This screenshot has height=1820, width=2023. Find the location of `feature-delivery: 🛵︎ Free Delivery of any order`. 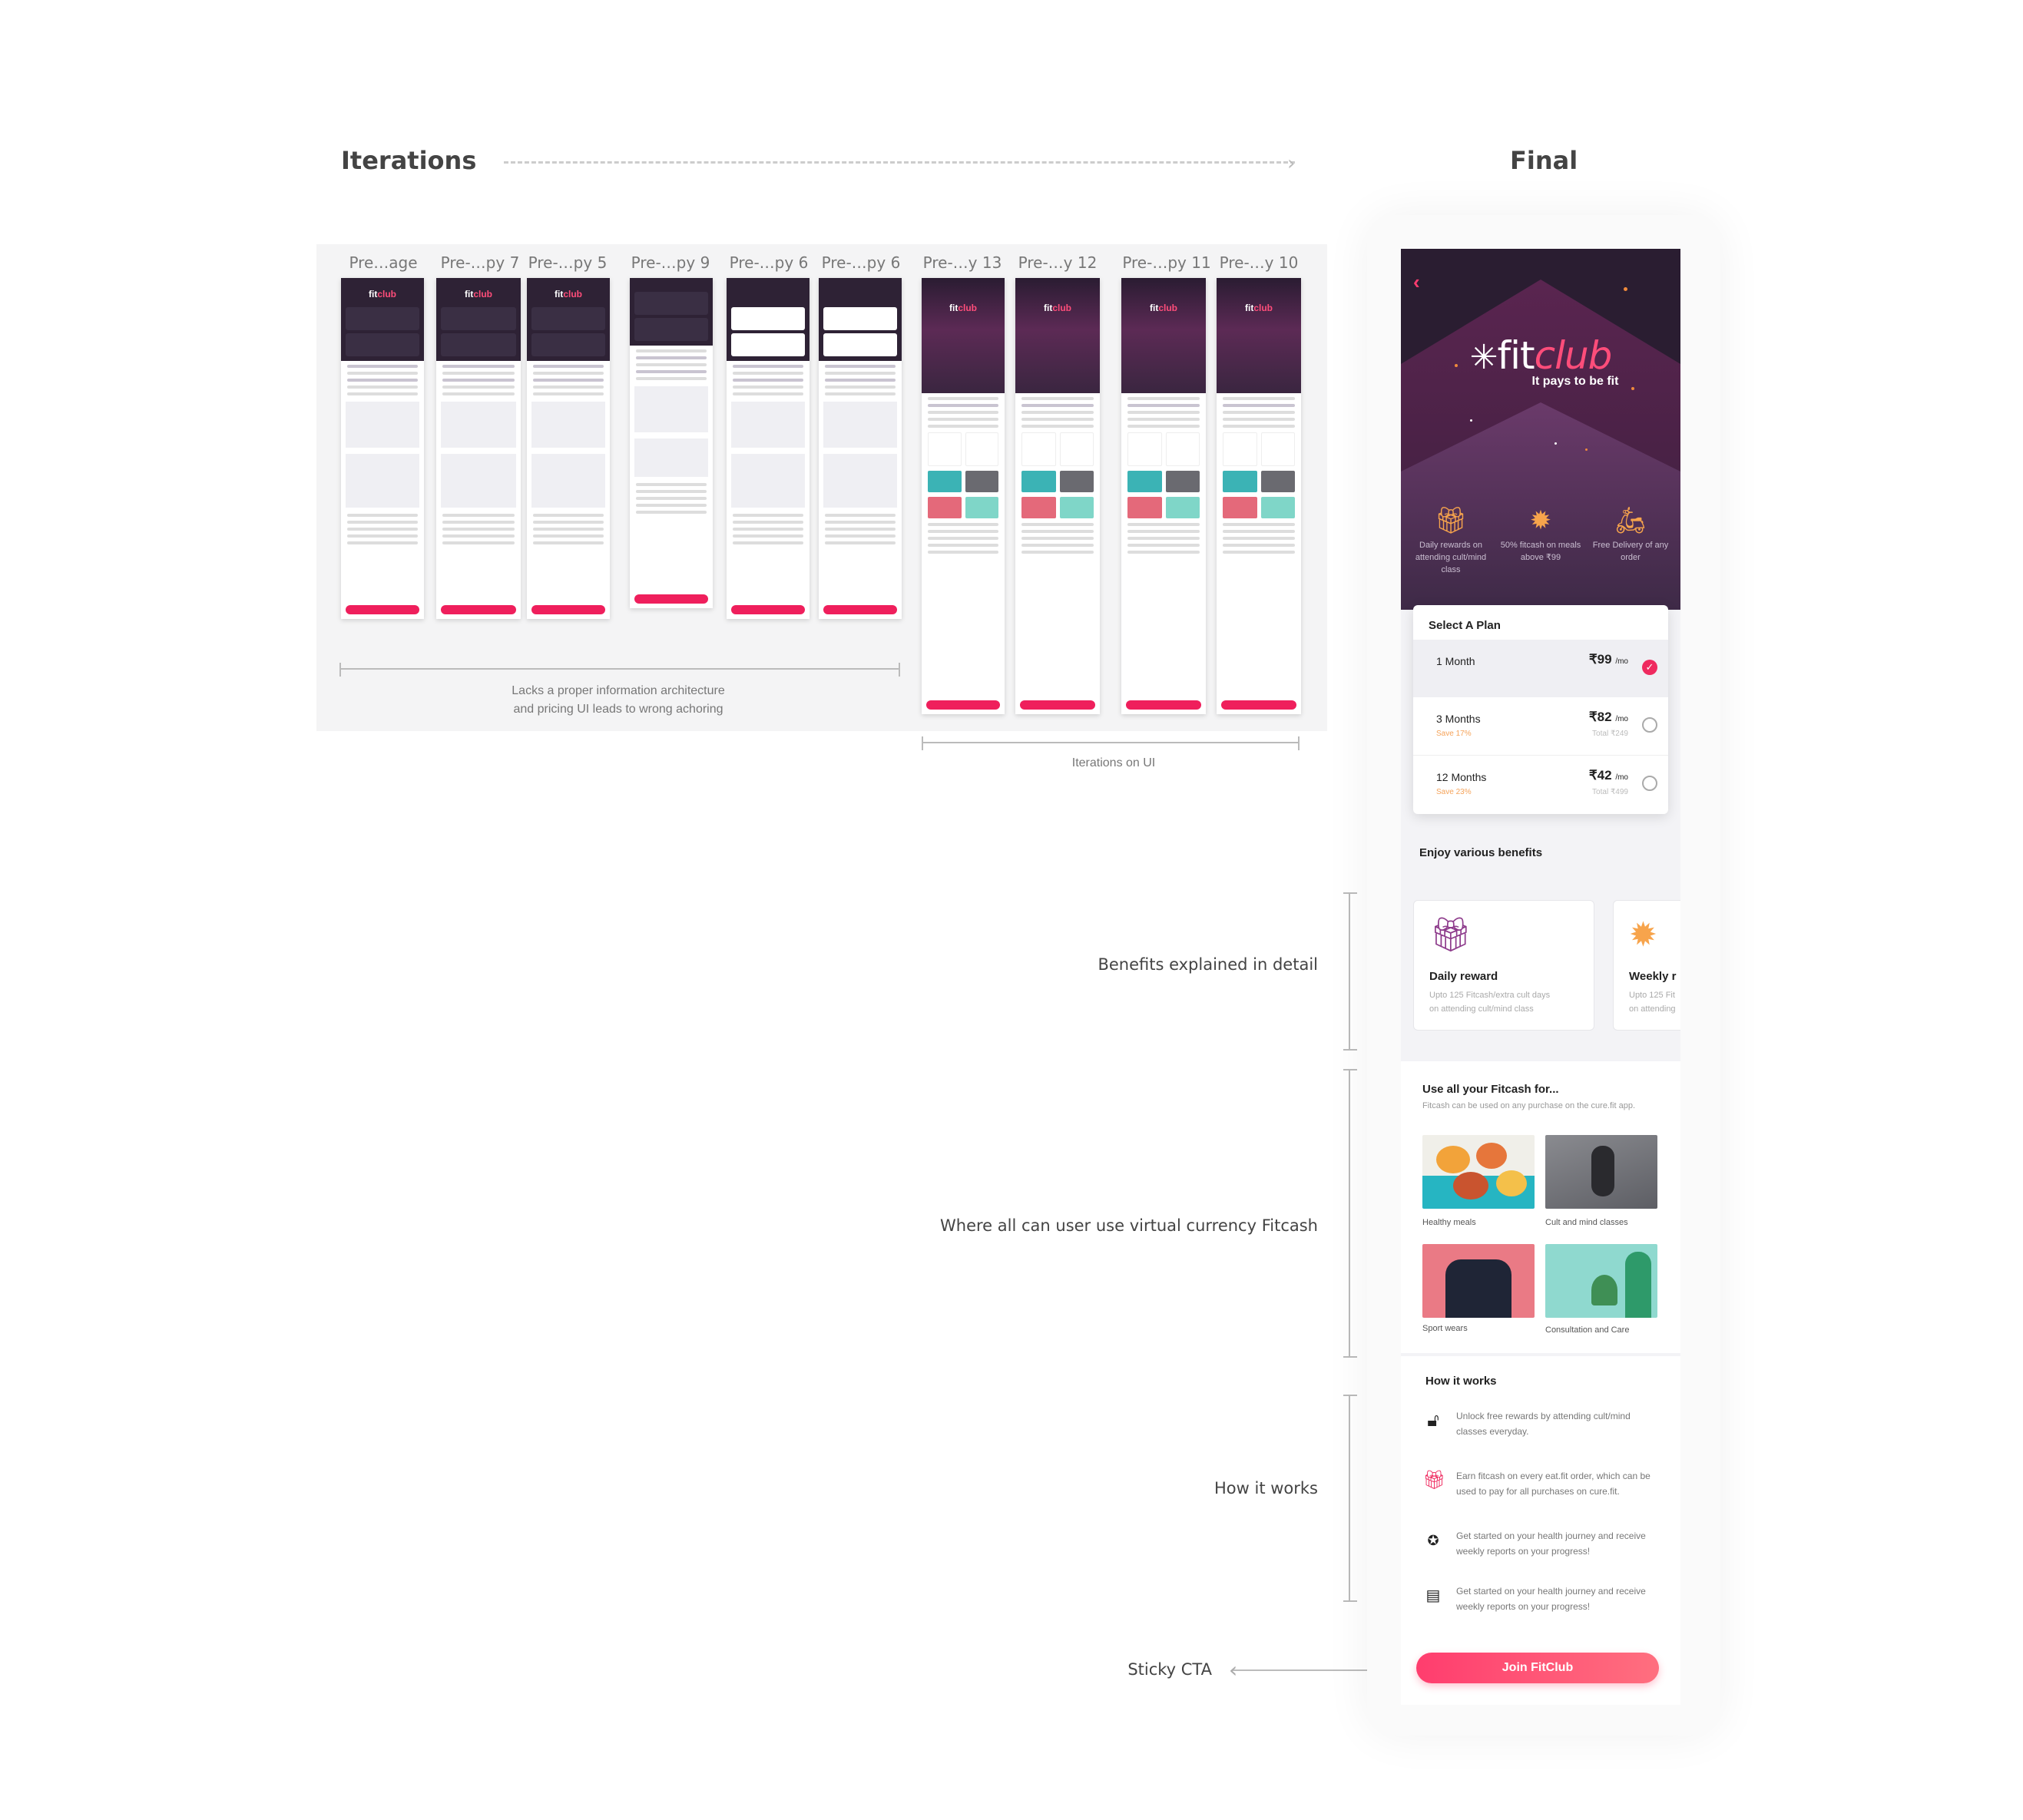

feature-delivery: 🛵︎ Free Delivery of any order is located at coordinates (1630, 533).